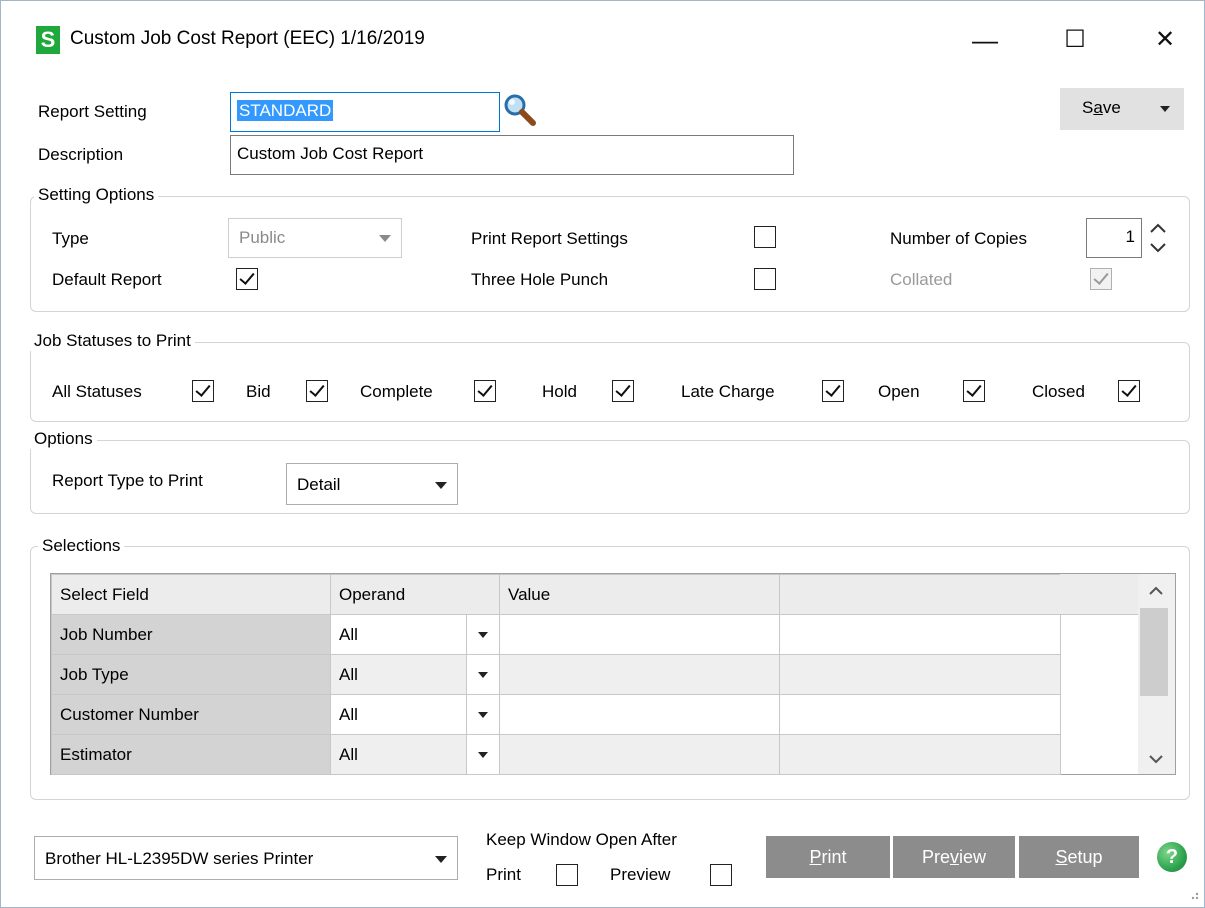 The image size is (1205, 908). Describe the element at coordinates (639, 594) in the screenshot. I see `column-header: Value` at that location.